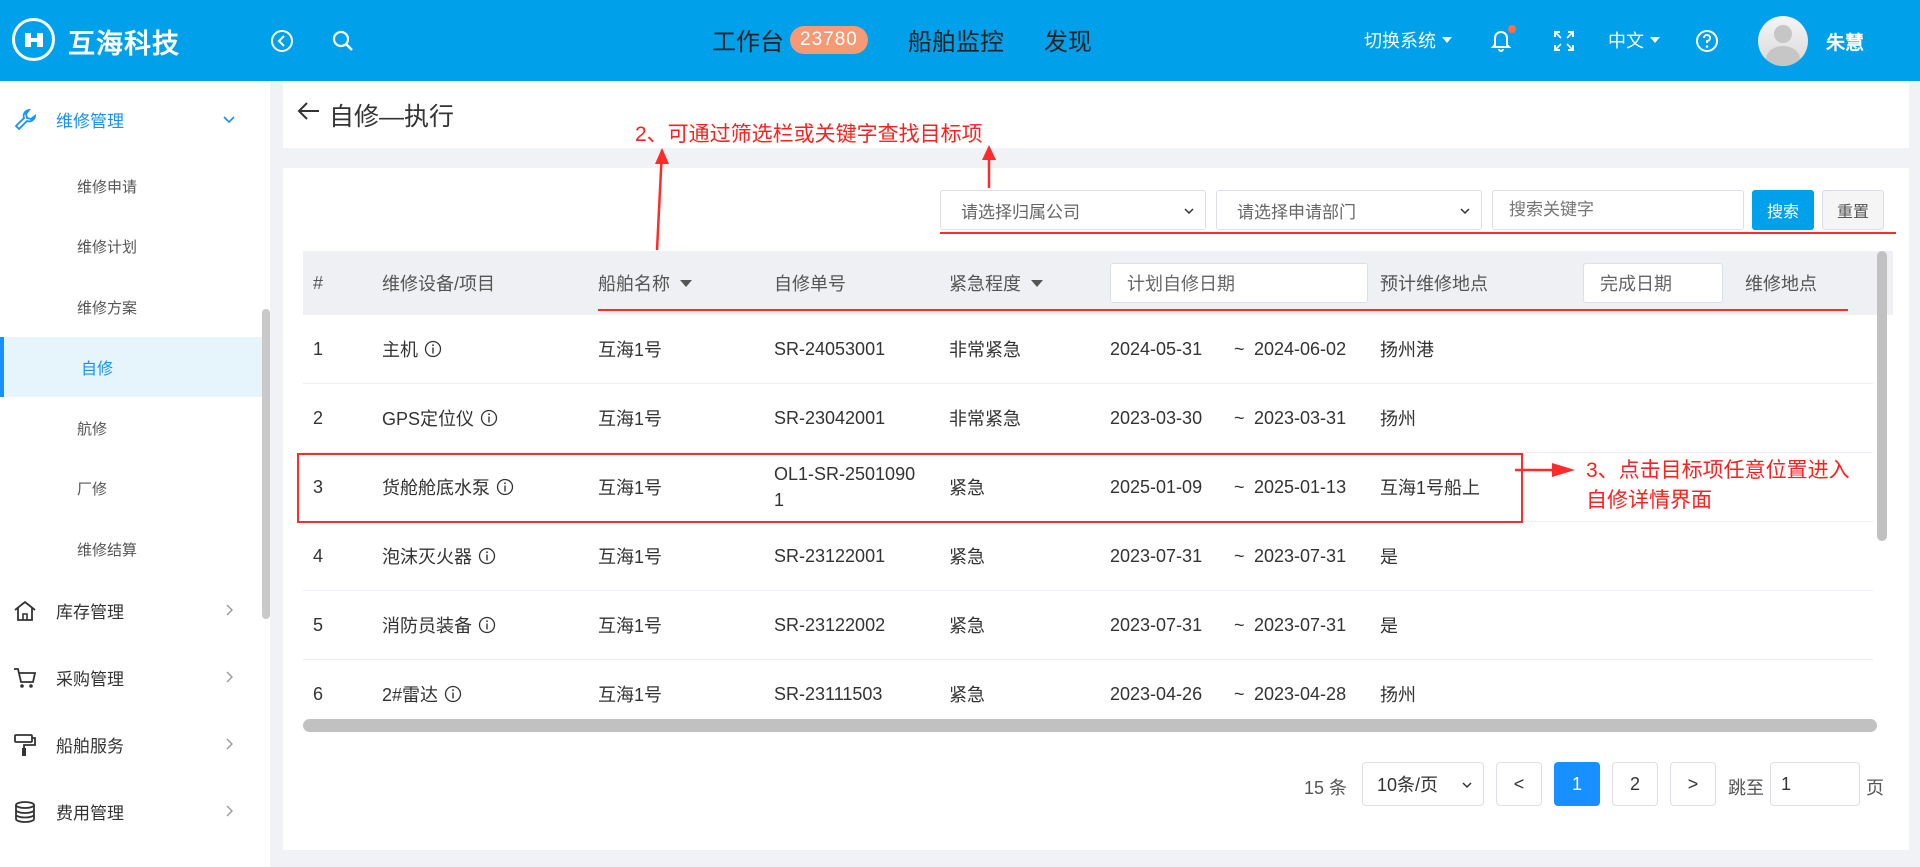  Describe the element at coordinates (1408, 785) in the screenshot. I see `page-size-label: 10条/页` at that location.